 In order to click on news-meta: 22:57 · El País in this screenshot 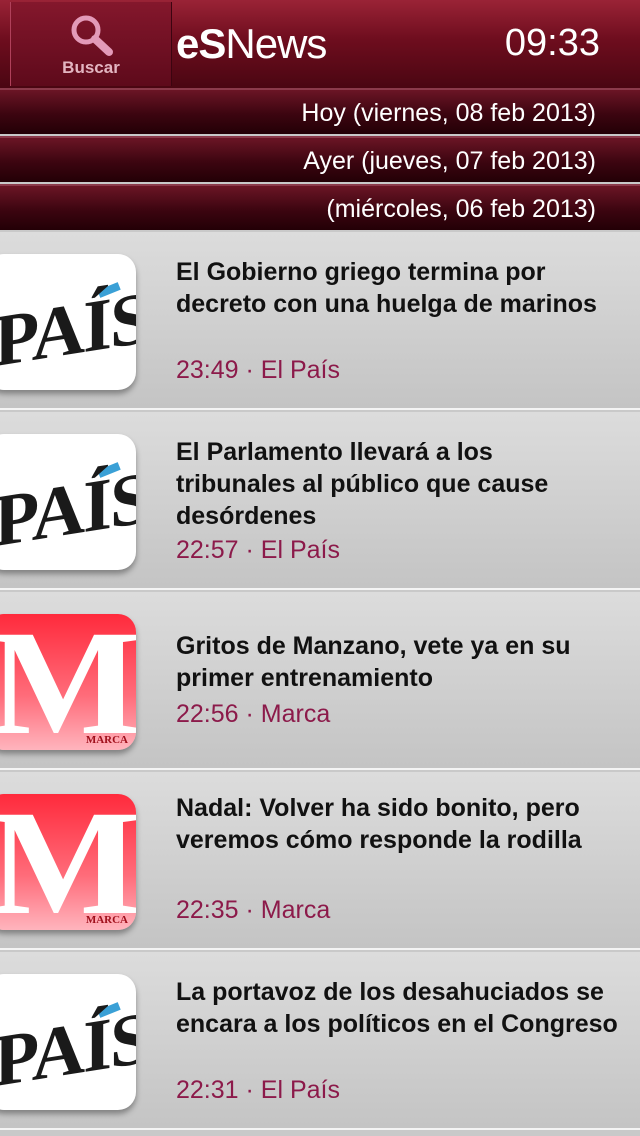, I will do `click(258, 550)`.